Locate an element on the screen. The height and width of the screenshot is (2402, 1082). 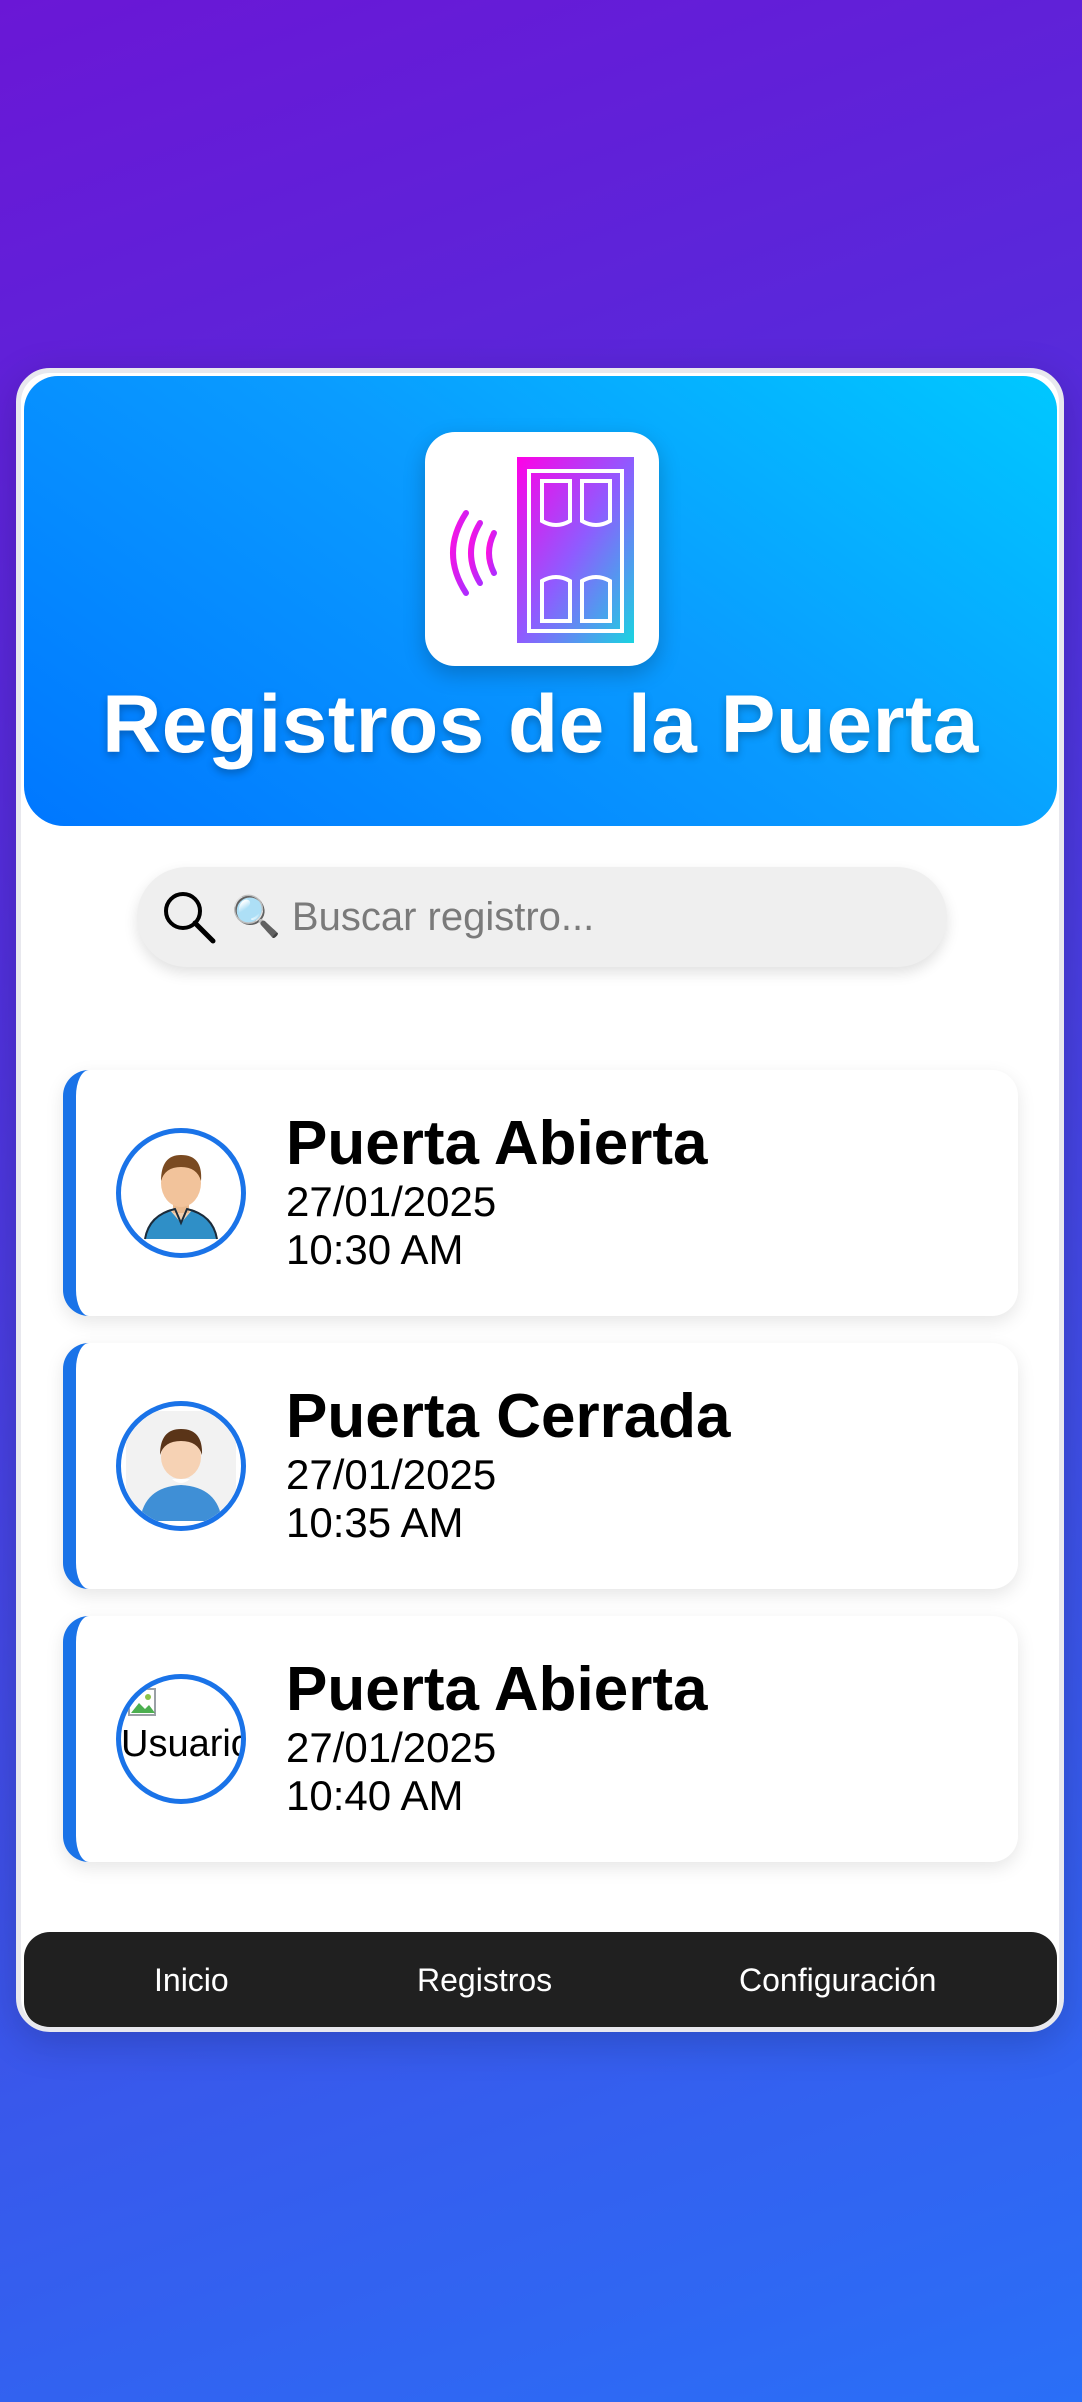
man-avatar-icon is located at coordinates (181, 1197).